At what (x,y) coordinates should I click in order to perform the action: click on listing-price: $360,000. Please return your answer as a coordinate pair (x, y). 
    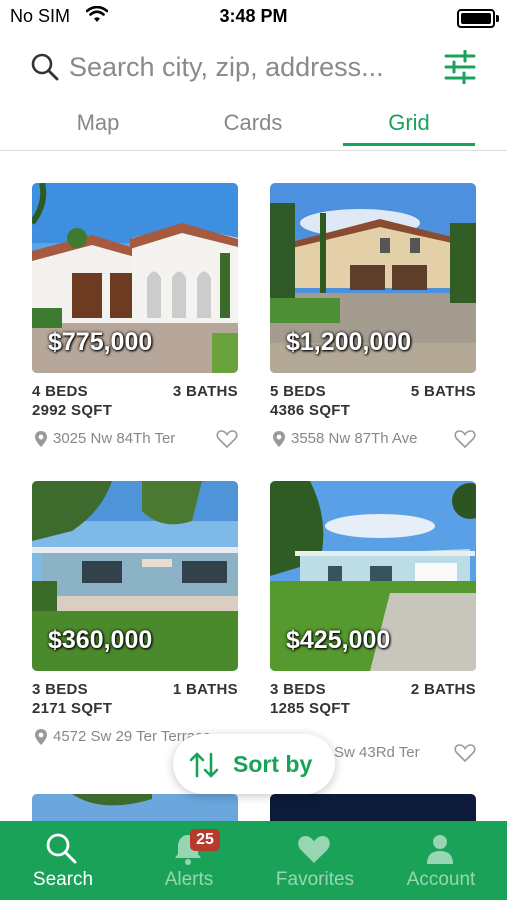
    Looking at the image, I should click on (100, 640).